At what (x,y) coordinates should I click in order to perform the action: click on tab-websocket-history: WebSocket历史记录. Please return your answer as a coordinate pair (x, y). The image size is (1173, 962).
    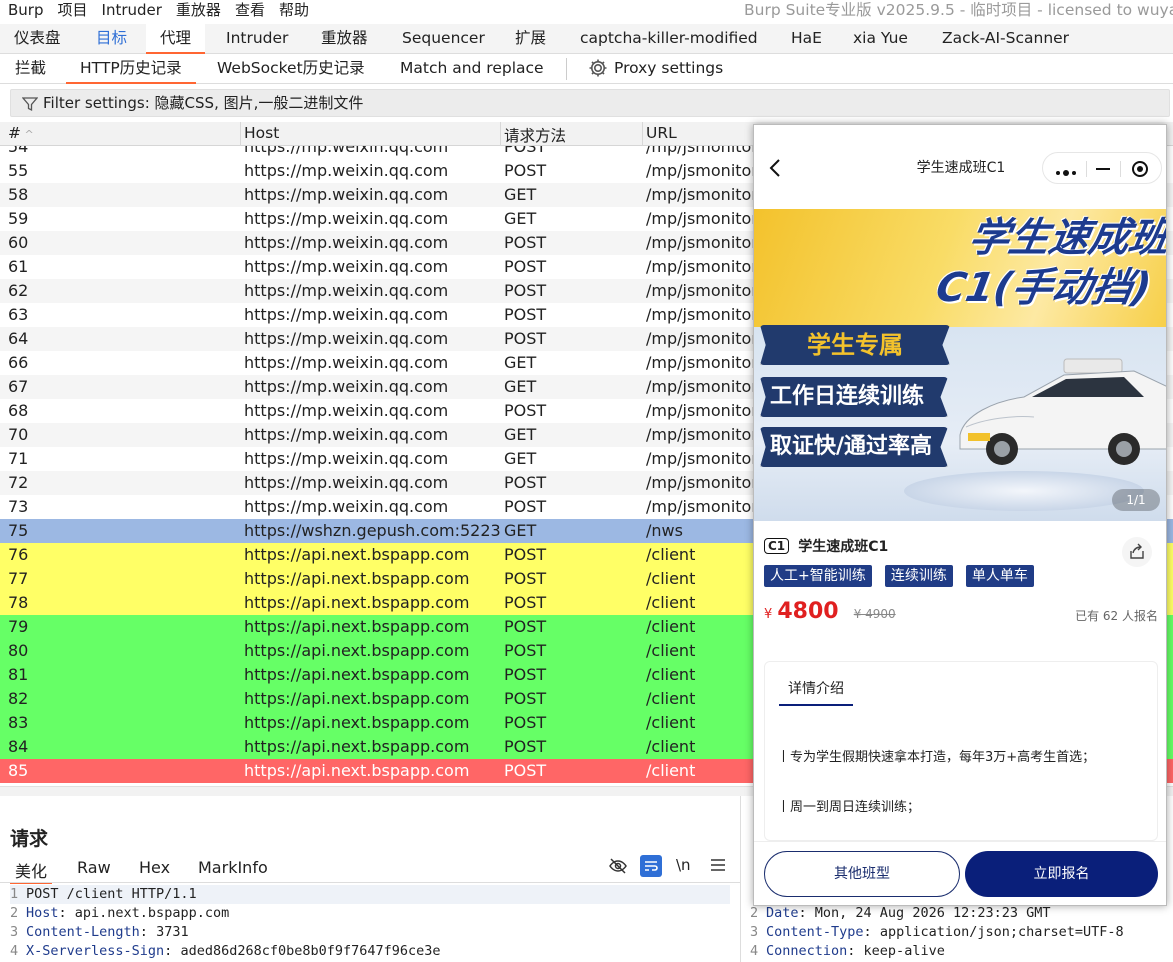
    Looking at the image, I should click on (291, 68).